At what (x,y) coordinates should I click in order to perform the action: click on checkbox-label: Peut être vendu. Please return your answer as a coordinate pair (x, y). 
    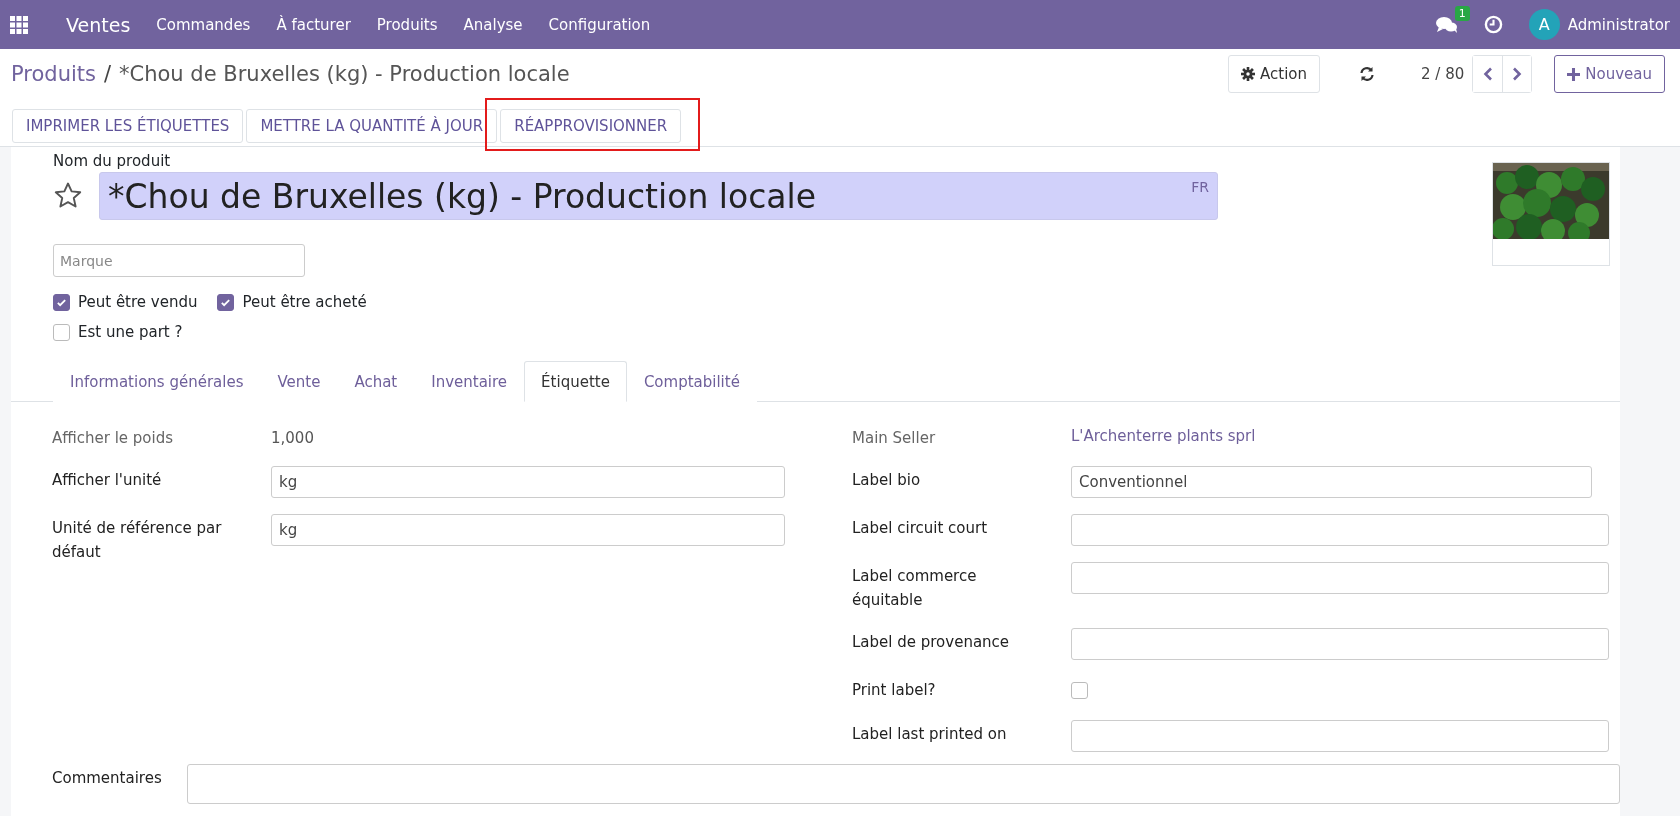
    Looking at the image, I should click on (138, 302).